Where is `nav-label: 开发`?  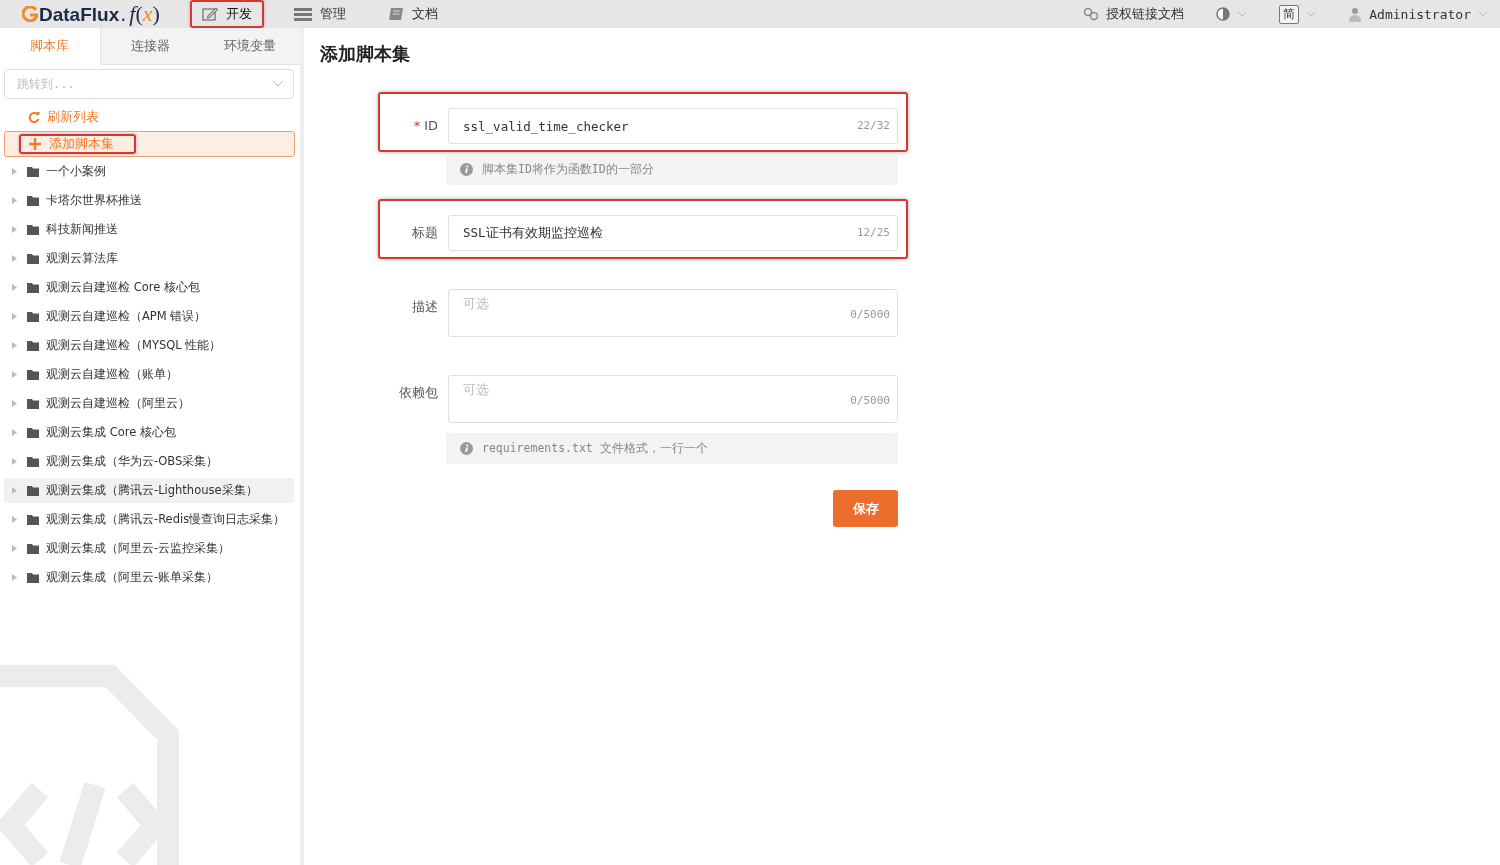
nav-label: 开发 is located at coordinates (238, 14).